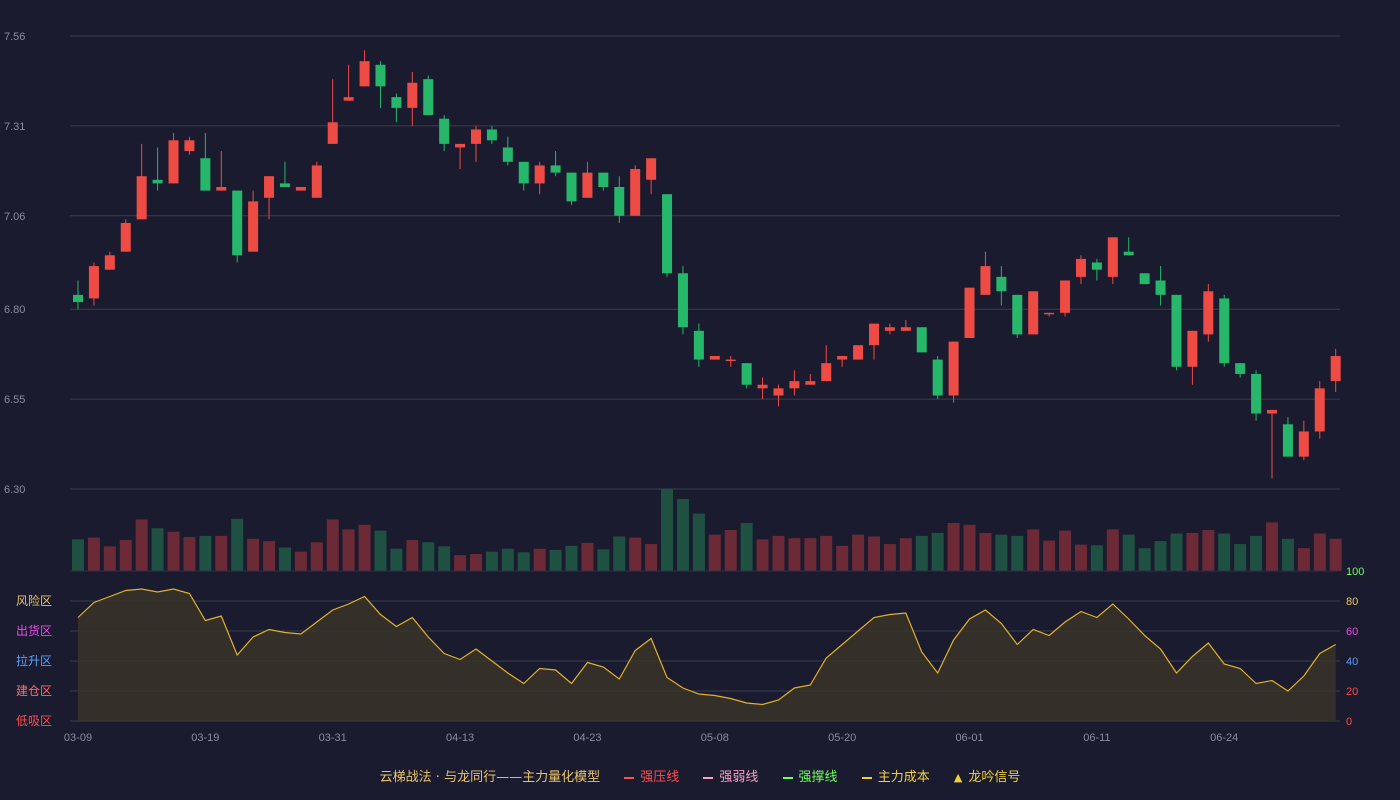 Image resolution: width=1400 pixels, height=800 pixels. I want to click on zone-label: 风险区, so click(34, 600).